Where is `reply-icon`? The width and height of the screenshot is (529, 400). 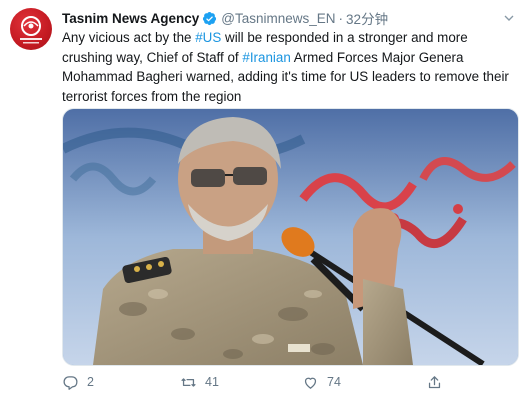 reply-icon is located at coordinates (70, 382).